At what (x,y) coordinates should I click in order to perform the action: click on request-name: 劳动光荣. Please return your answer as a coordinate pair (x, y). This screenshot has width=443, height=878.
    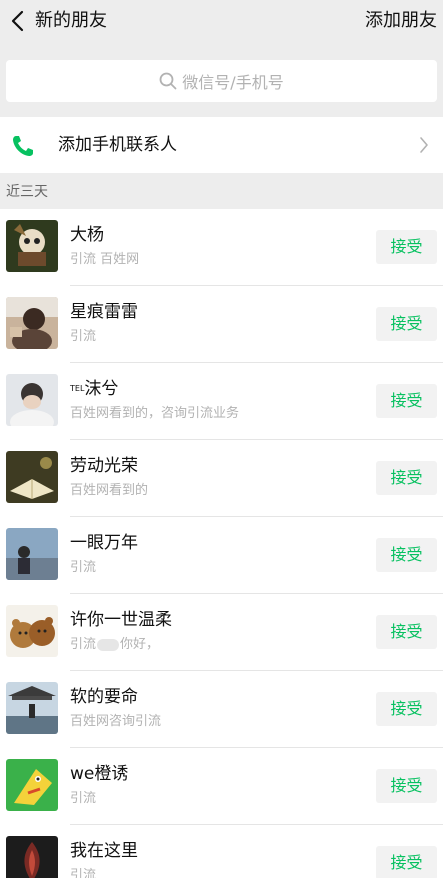
    Looking at the image, I should click on (104, 466).